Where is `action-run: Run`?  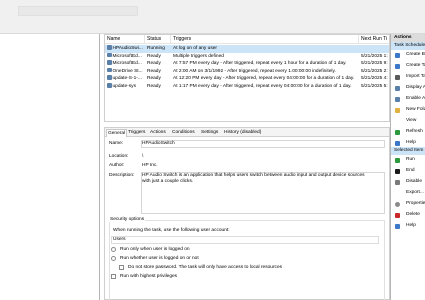
action-run: Run is located at coordinates (408, 160).